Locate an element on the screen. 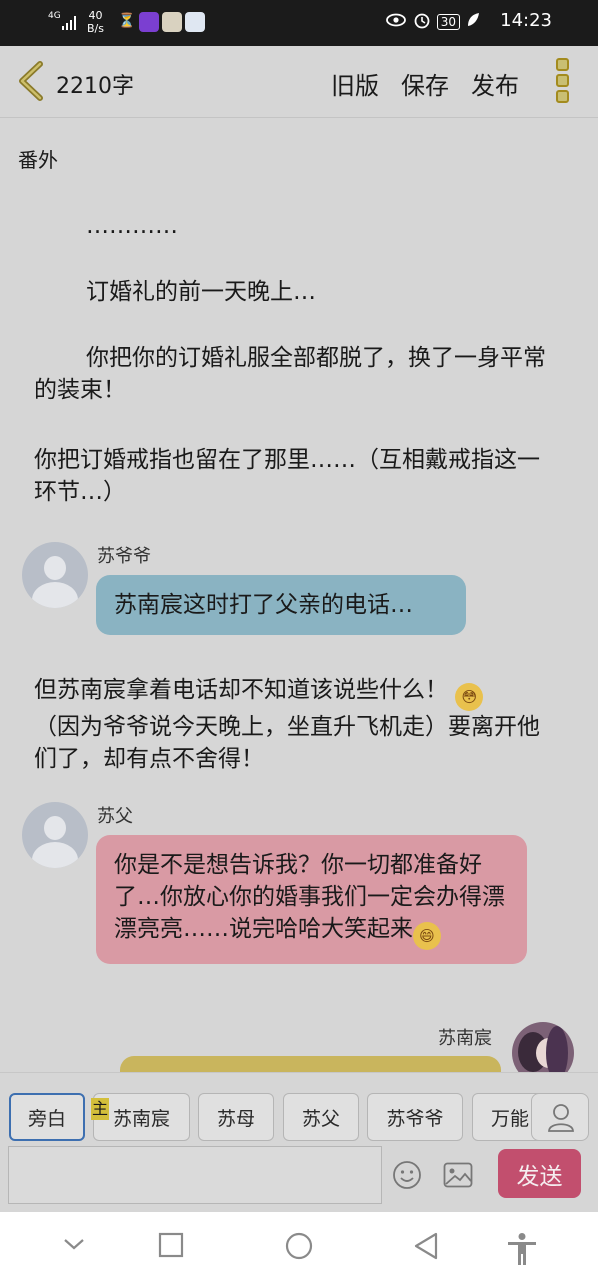 The width and height of the screenshot is (598, 1280). home-icon is located at coordinates (299, 1246).